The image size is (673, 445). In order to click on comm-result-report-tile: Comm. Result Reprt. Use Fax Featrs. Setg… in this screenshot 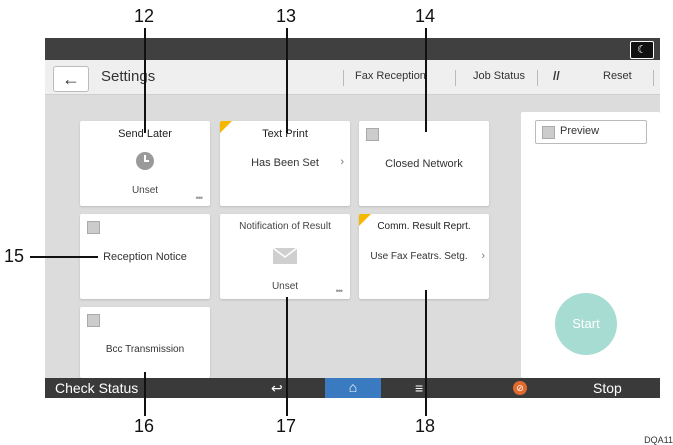, I will do `click(424, 256)`.